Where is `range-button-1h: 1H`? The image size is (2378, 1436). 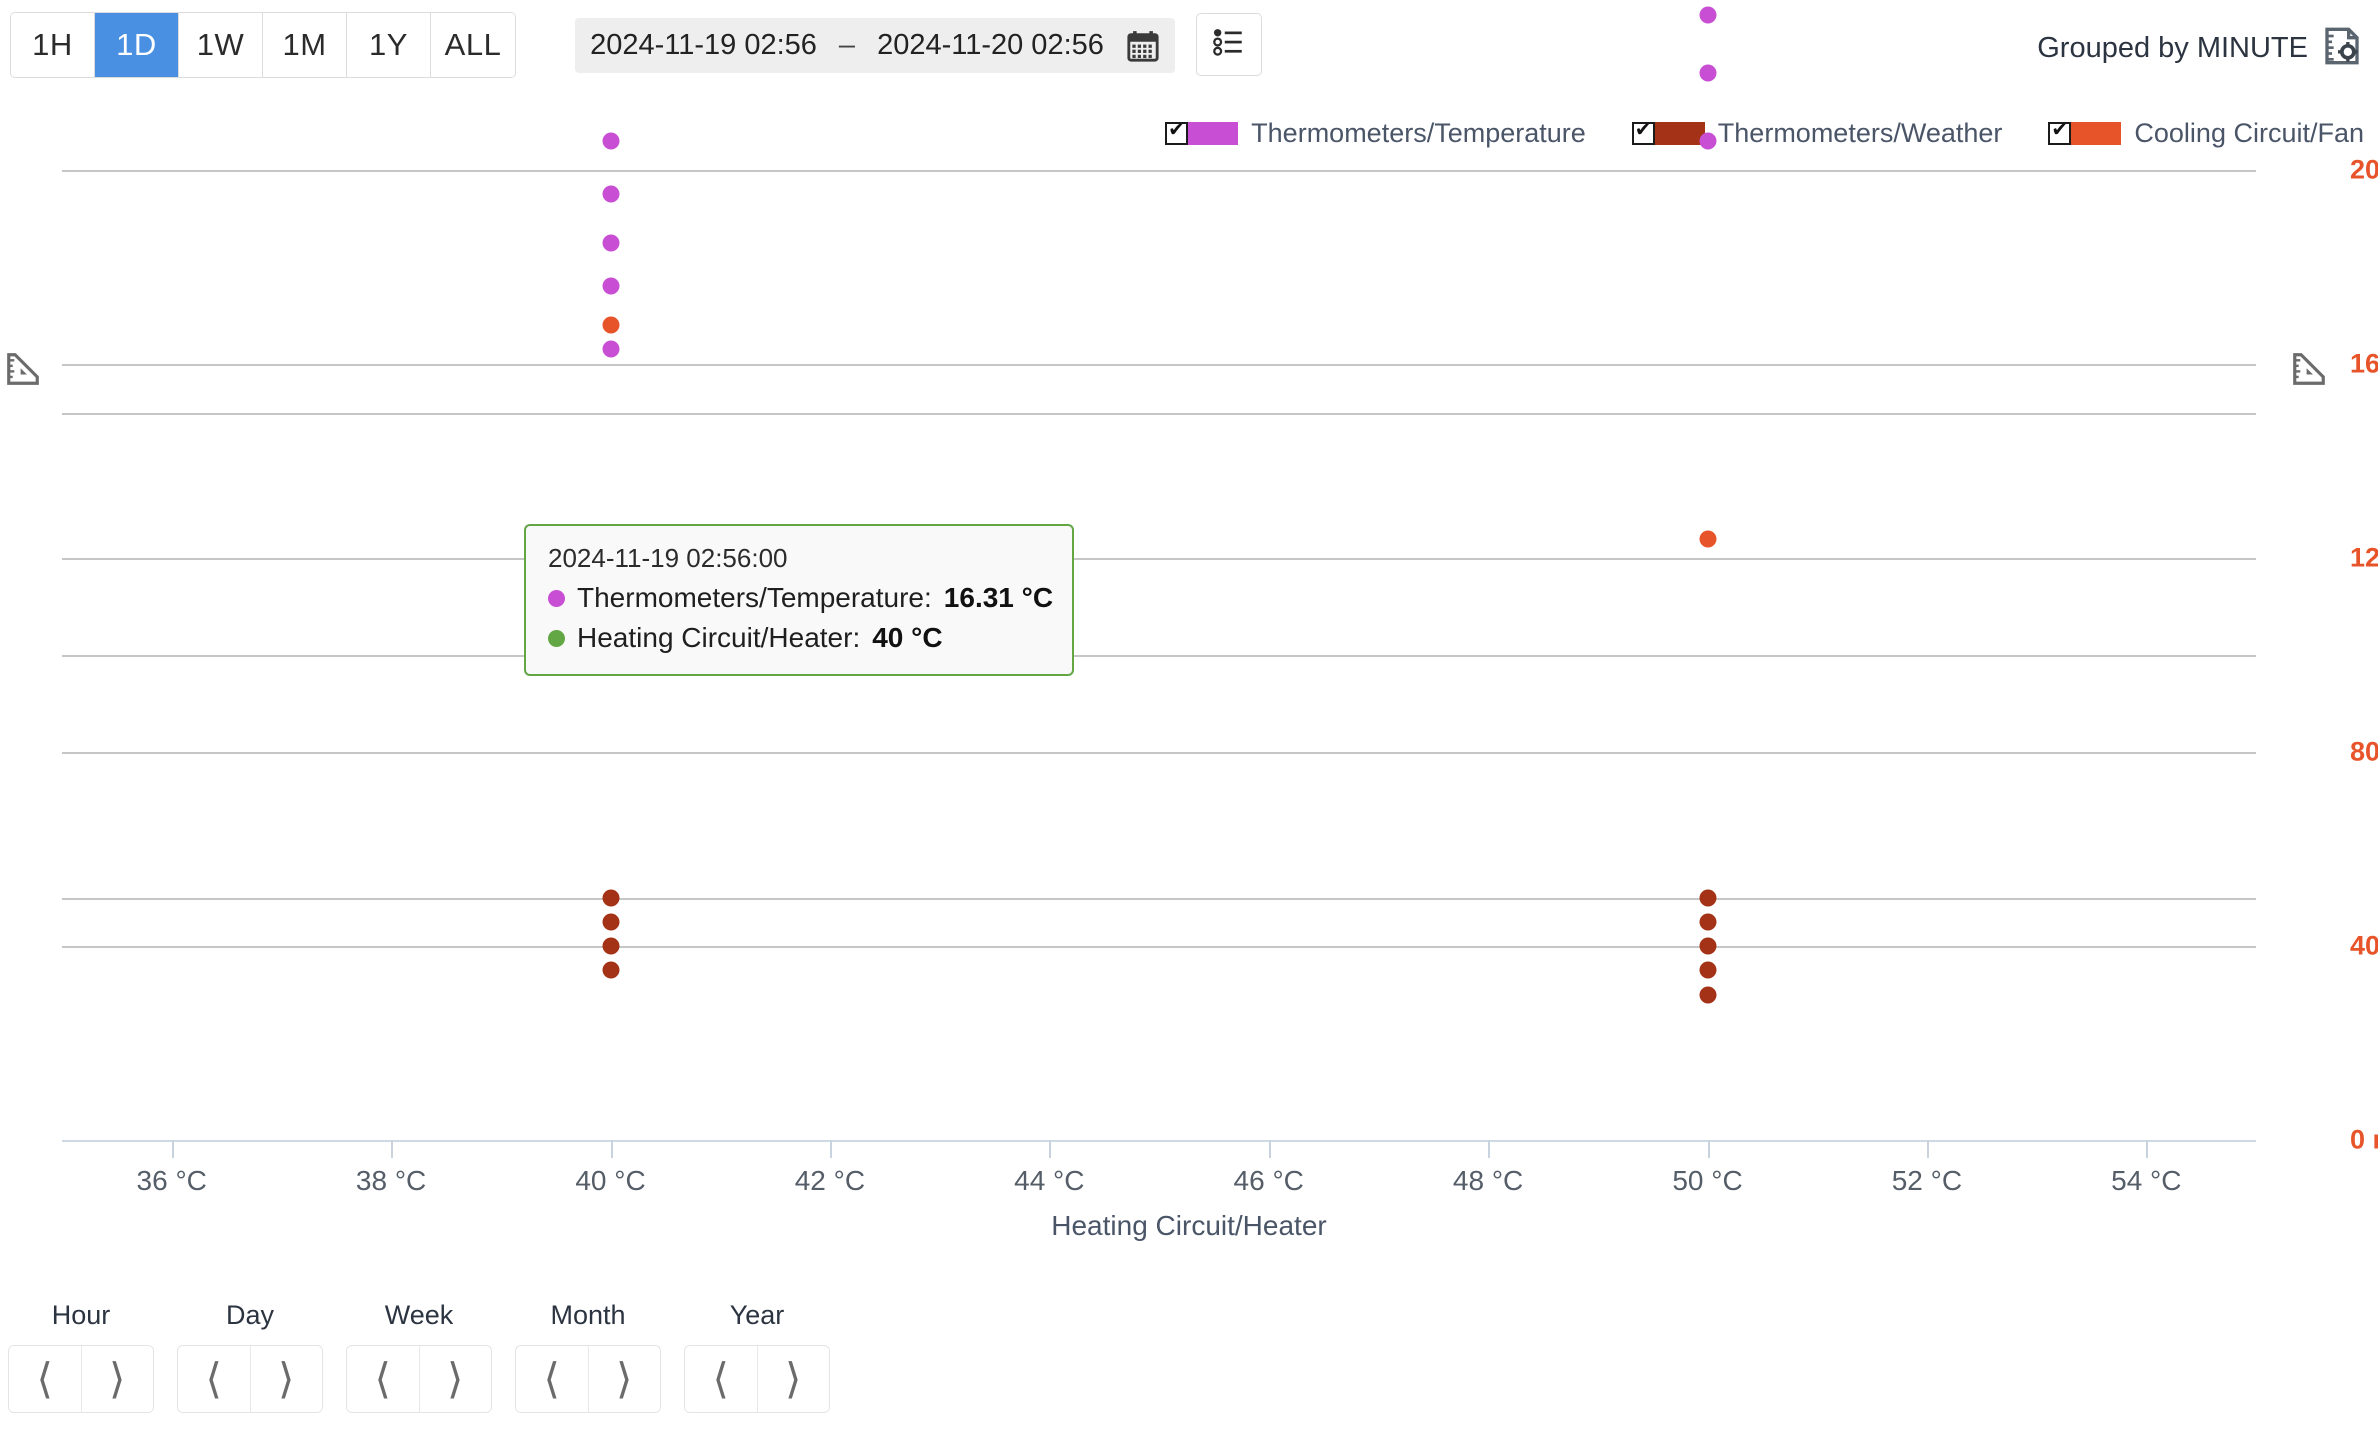
range-button-1h: 1H is located at coordinates (53, 45).